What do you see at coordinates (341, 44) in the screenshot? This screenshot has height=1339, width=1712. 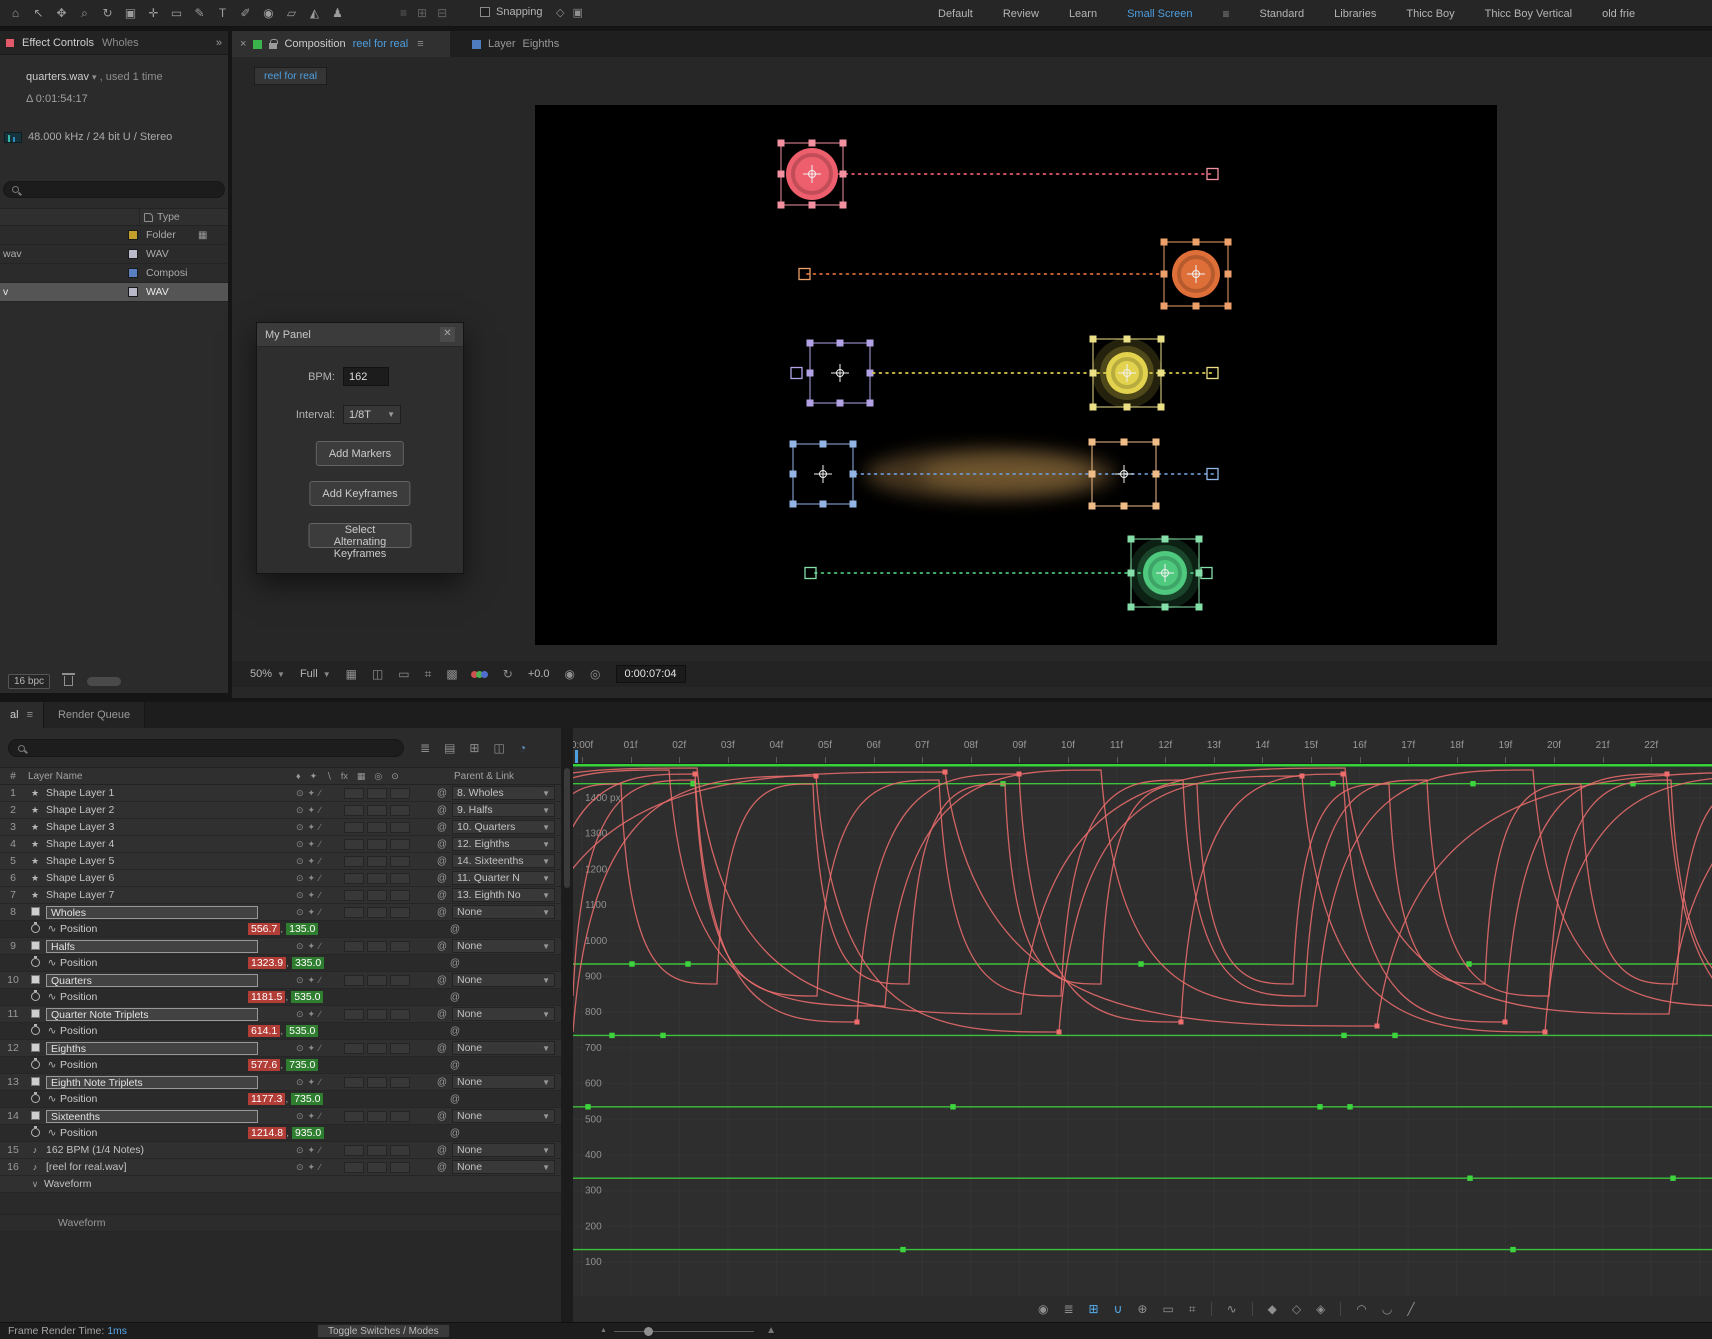 I see `tab-composition: × Composition reel for real ≡` at bounding box center [341, 44].